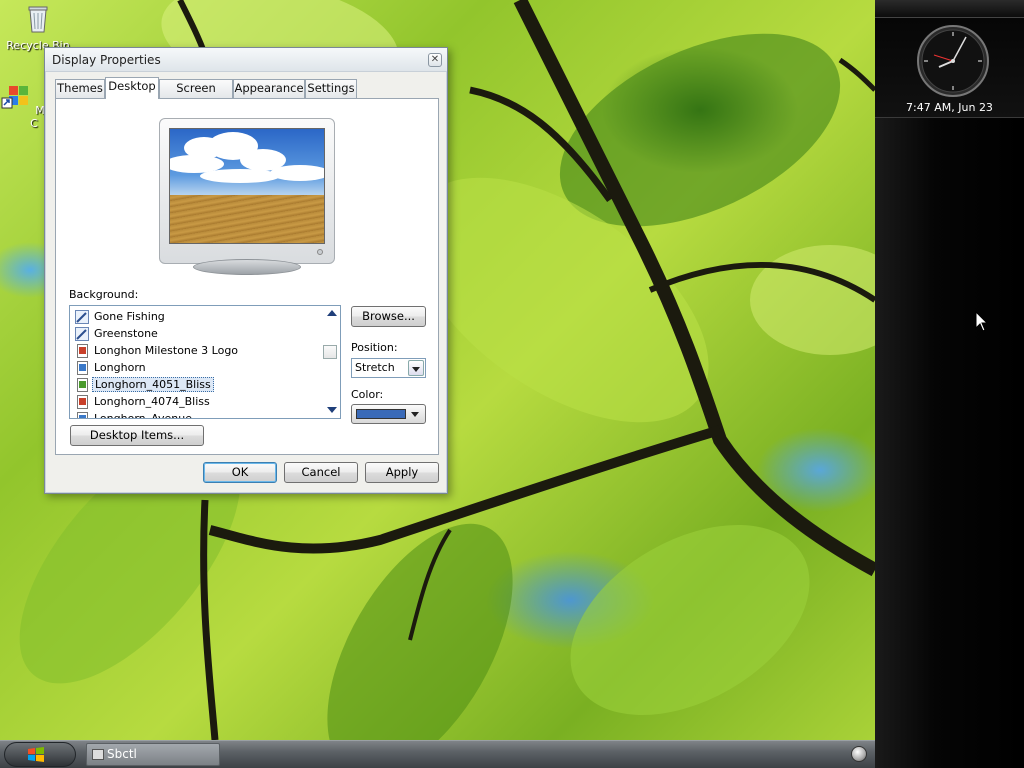 The height and width of the screenshot is (768, 1024). I want to click on monitor-stand, so click(247, 267).